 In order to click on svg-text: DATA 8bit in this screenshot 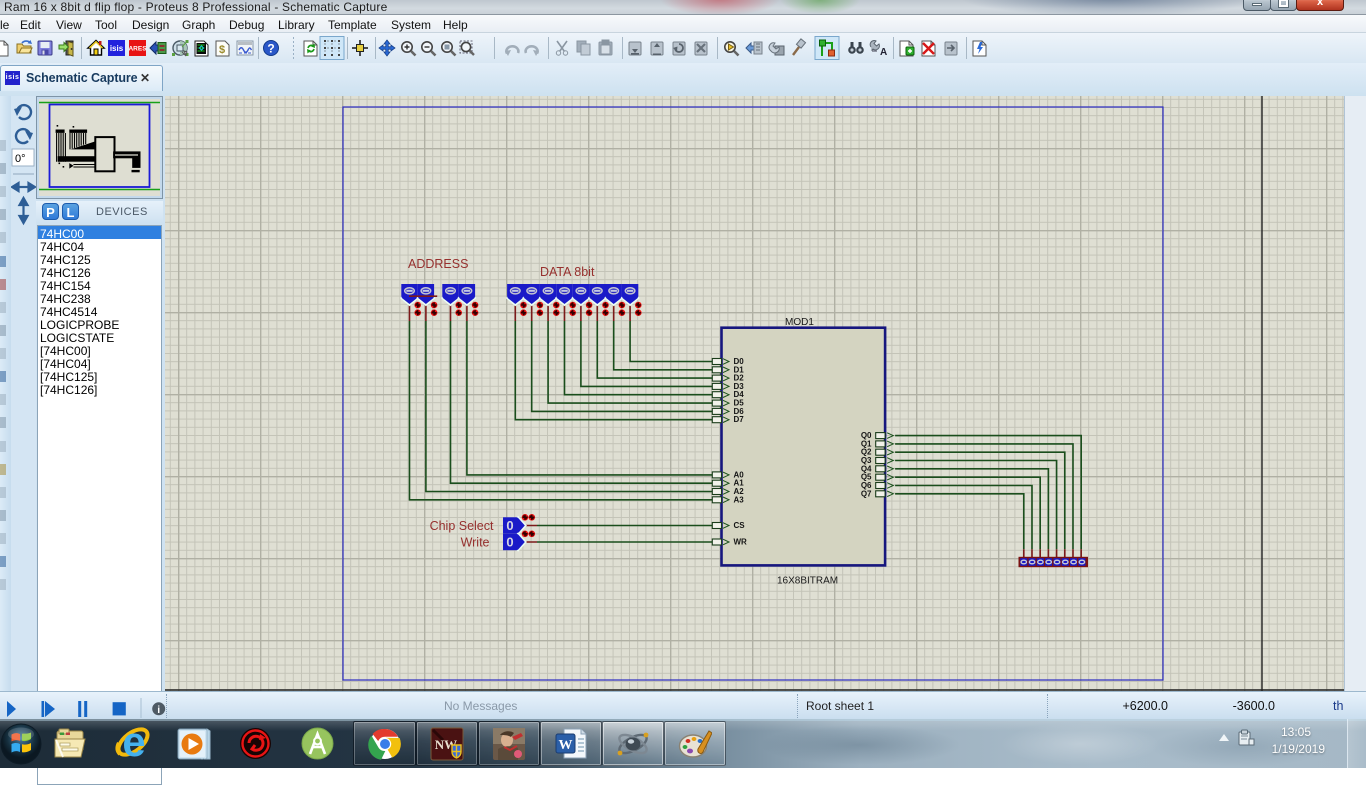, I will do `click(567, 272)`.